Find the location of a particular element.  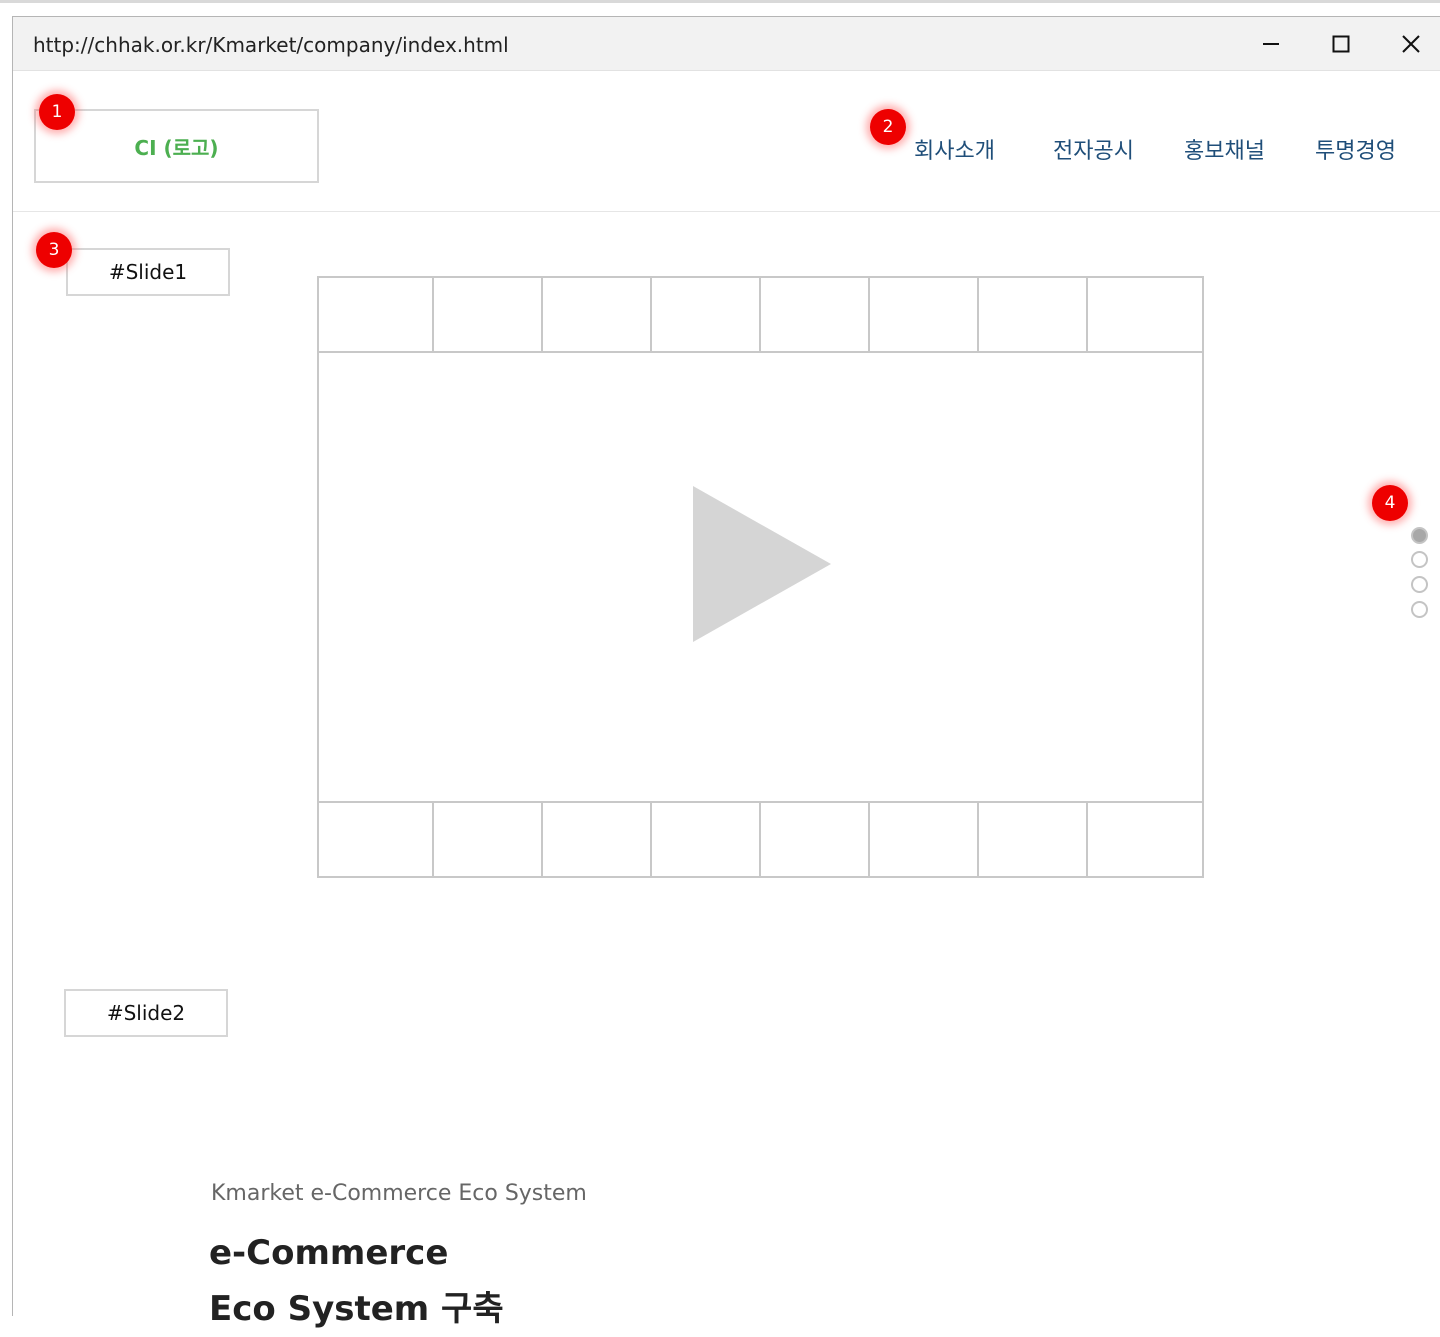

slide1-label: #Slide1 is located at coordinates (148, 272).